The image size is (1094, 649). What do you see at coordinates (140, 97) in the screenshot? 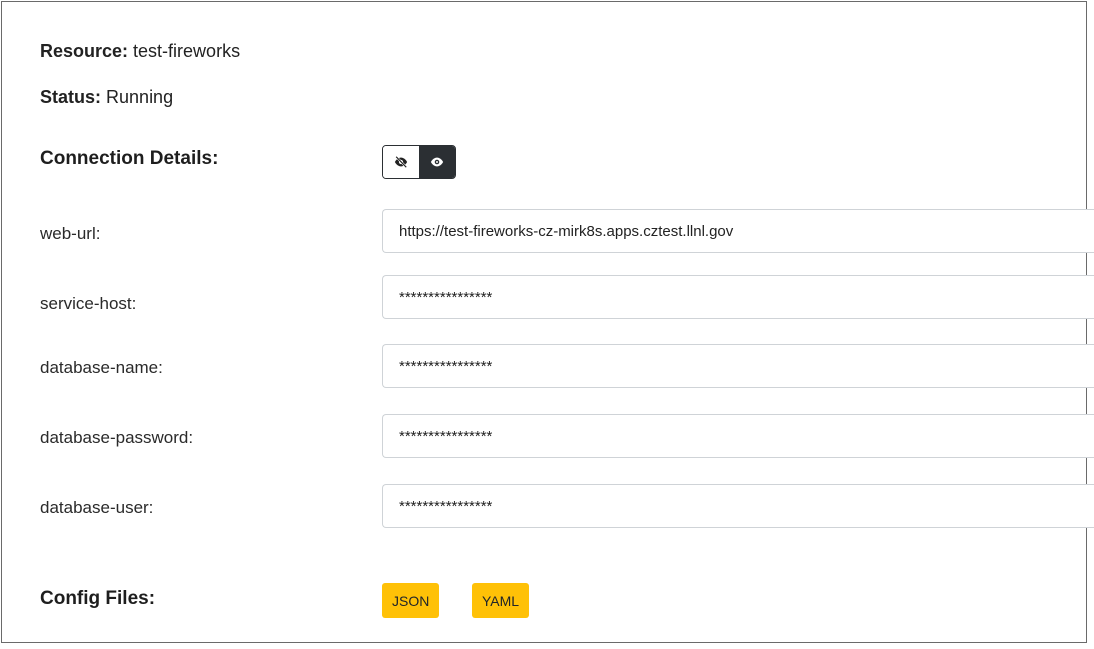
I see `status-value: Running` at bounding box center [140, 97].